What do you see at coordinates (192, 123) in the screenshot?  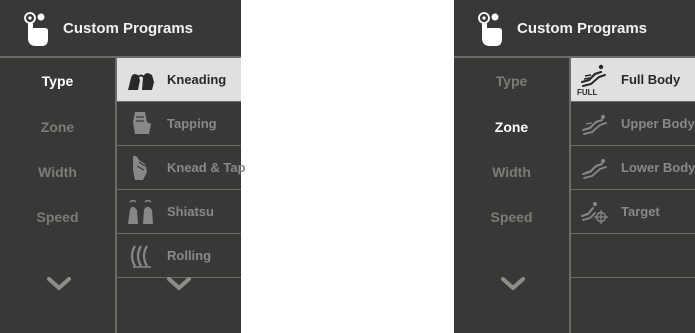 I see `option-label: Tapping` at bounding box center [192, 123].